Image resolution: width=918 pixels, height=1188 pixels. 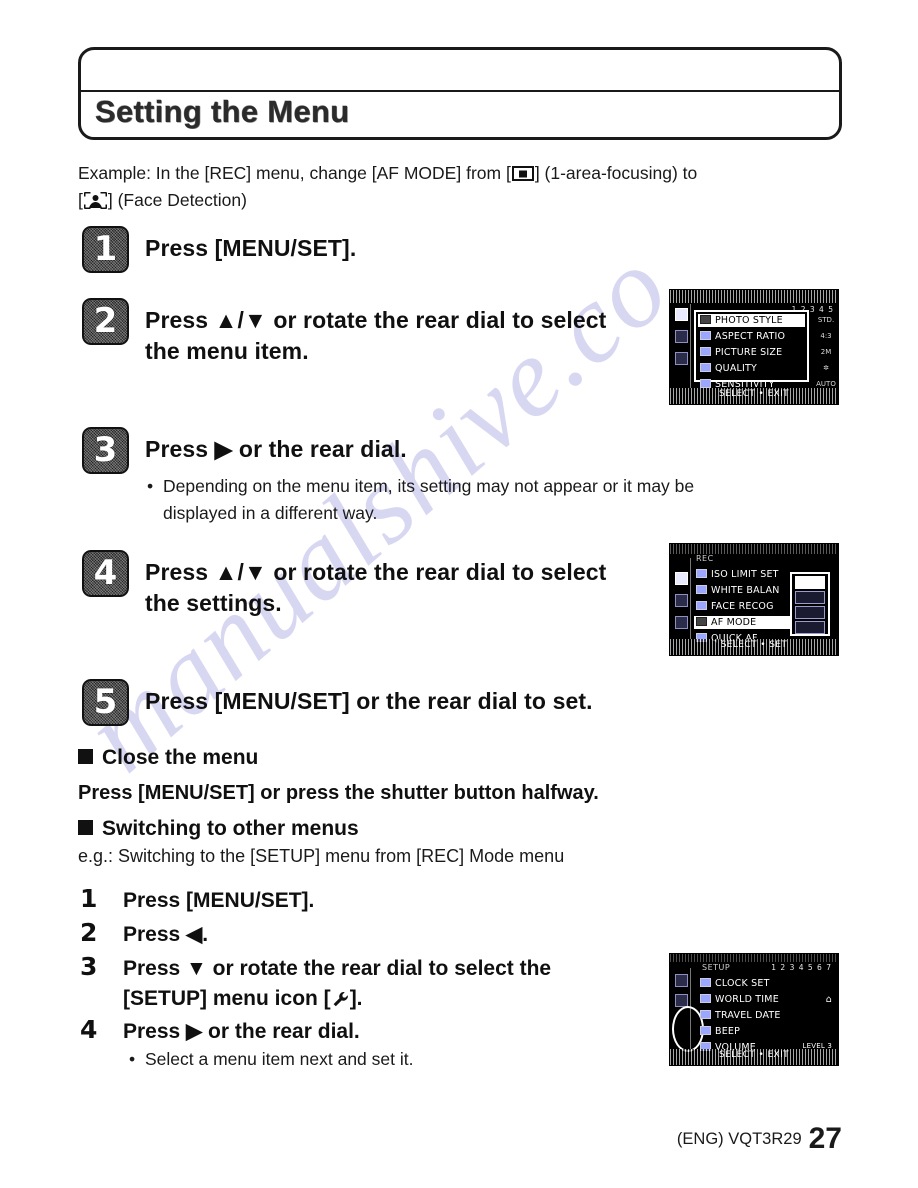 What do you see at coordinates (705, 335) in the screenshot?
I see `aspect-ratio-icon` at bounding box center [705, 335].